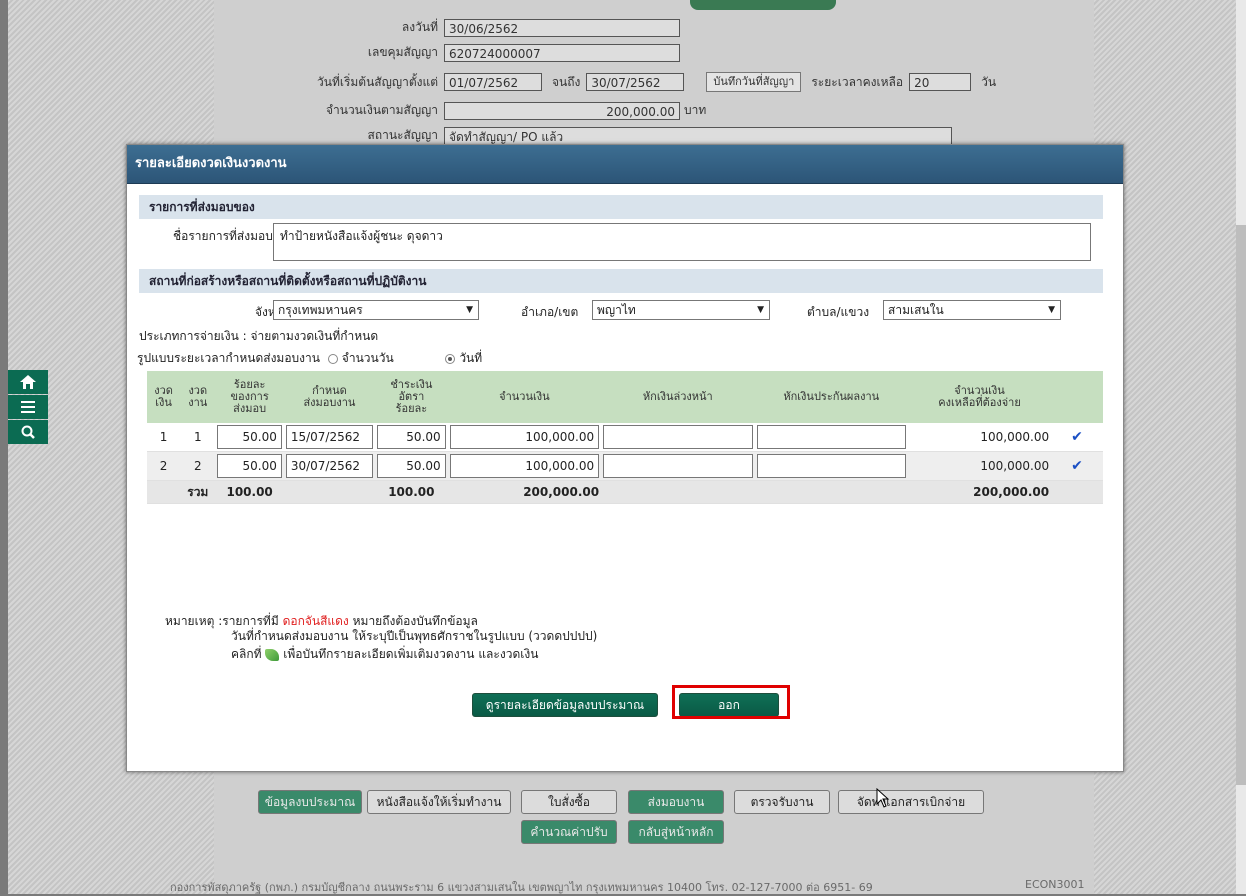 The height and width of the screenshot is (896, 1246). What do you see at coordinates (980, 492) in the screenshot?
I see `total-remaining: 200,000.00` at bounding box center [980, 492].